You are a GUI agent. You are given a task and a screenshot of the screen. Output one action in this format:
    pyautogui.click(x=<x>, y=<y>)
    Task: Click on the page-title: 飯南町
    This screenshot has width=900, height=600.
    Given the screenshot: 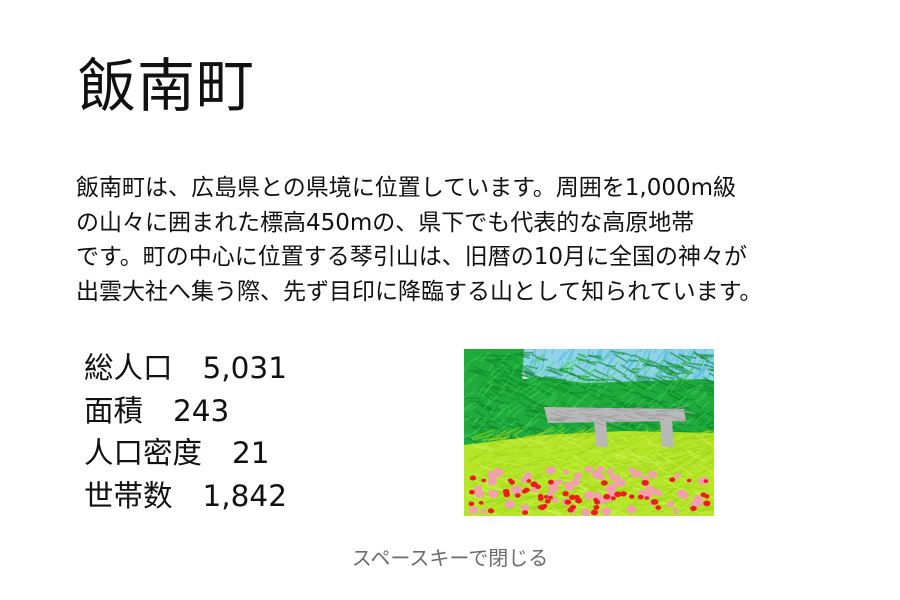 What is the action you would take?
    pyautogui.click(x=167, y=86)
    